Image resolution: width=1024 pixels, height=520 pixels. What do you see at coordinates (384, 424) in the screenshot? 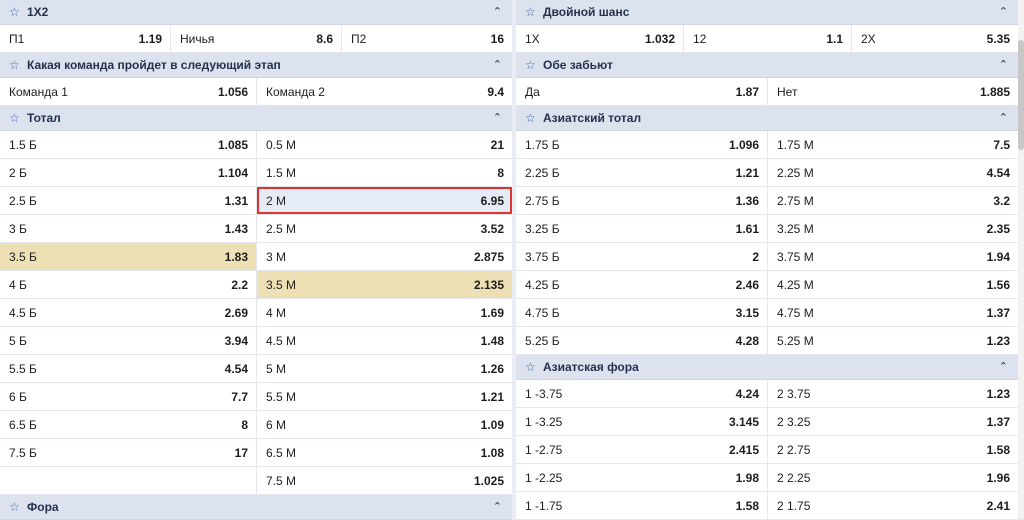
I see `bet-cell: 6 М 1.09` at bounding box center [384, 424].